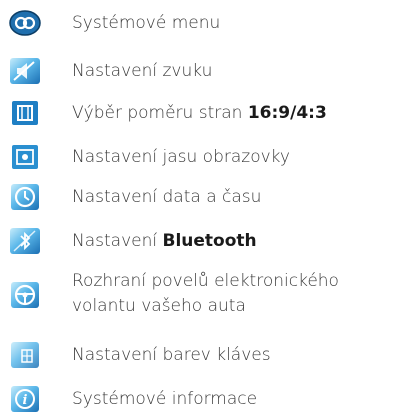  I want to click on list-item-key-color: Nastavení barev kláves, so click(197, 355).